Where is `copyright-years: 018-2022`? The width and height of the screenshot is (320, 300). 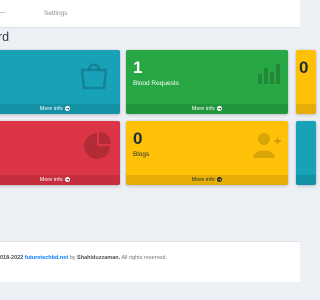 copyright-years: 018-2022 is located at coordinates (12, 258).